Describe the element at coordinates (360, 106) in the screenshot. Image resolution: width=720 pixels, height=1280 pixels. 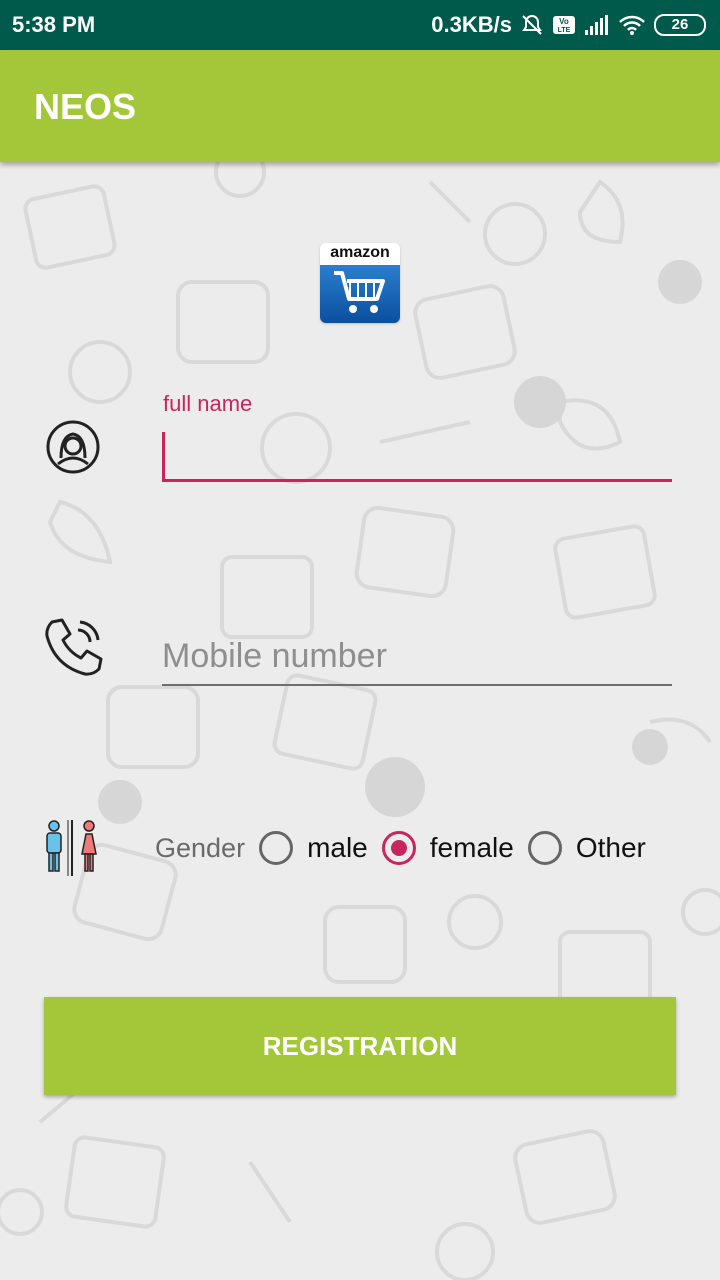
I see `app-bar: NEOS` at that location.